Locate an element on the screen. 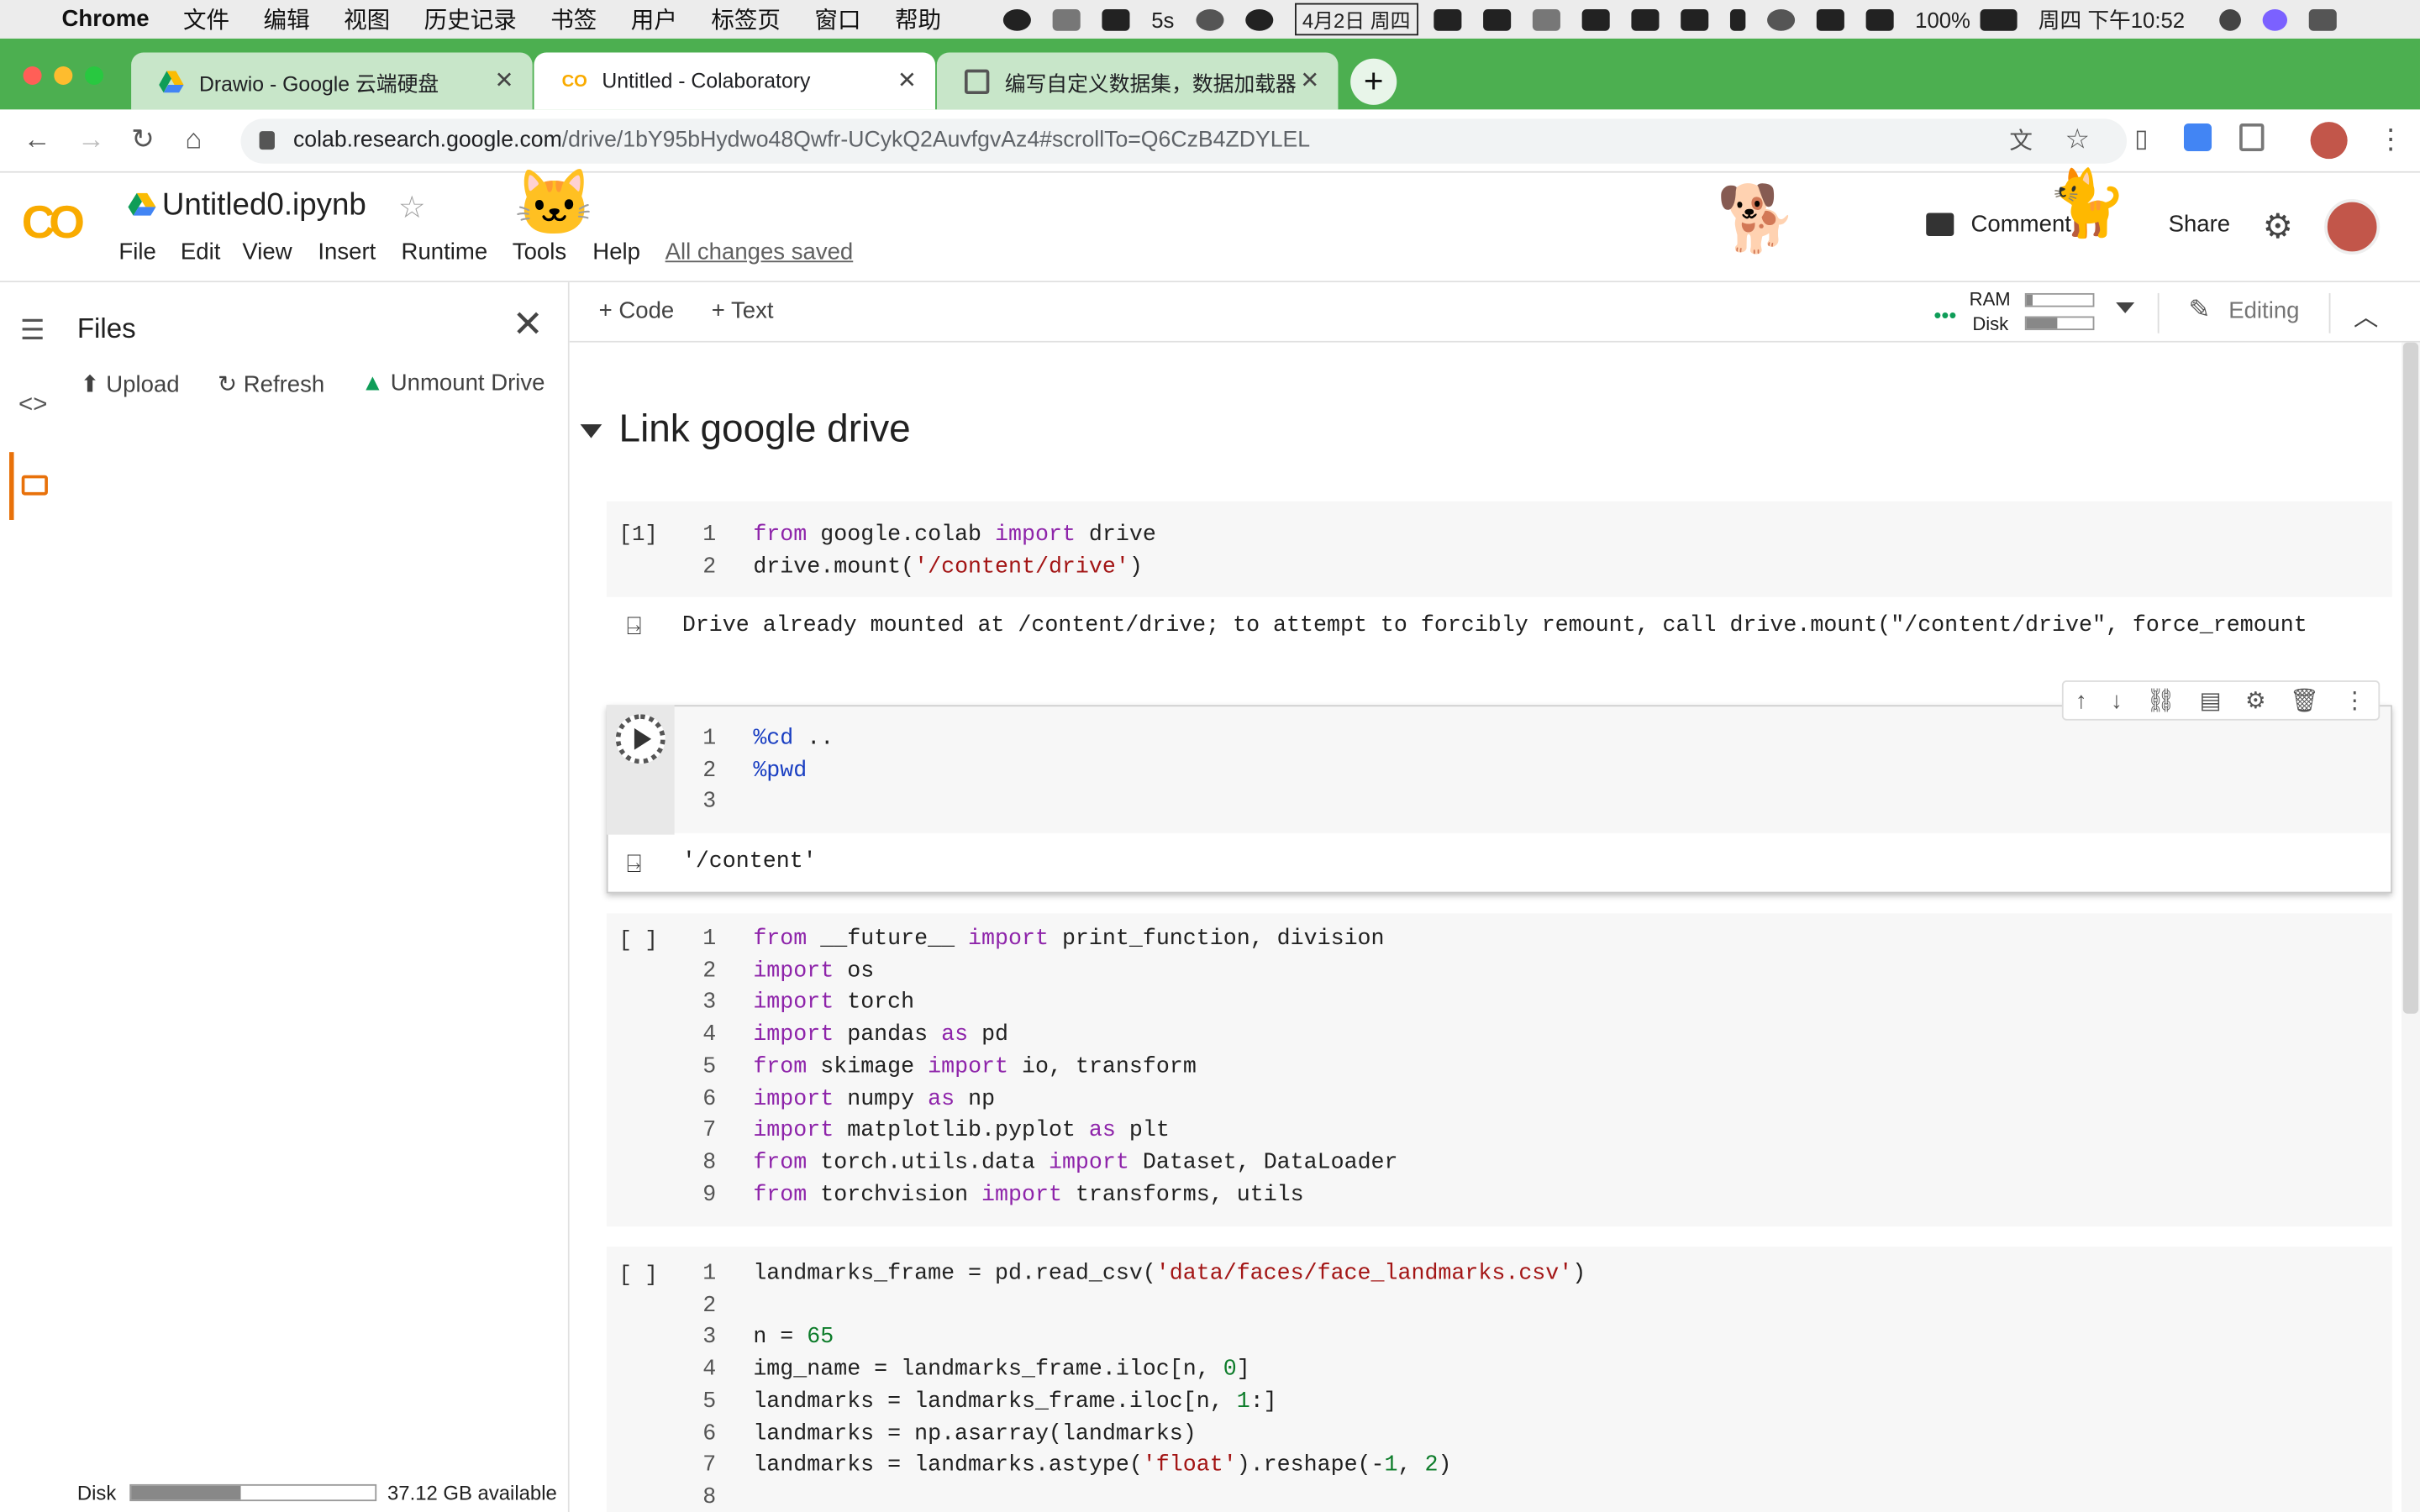  bookmark-star-icon: ☆ is located at coordinates (2078, 139).